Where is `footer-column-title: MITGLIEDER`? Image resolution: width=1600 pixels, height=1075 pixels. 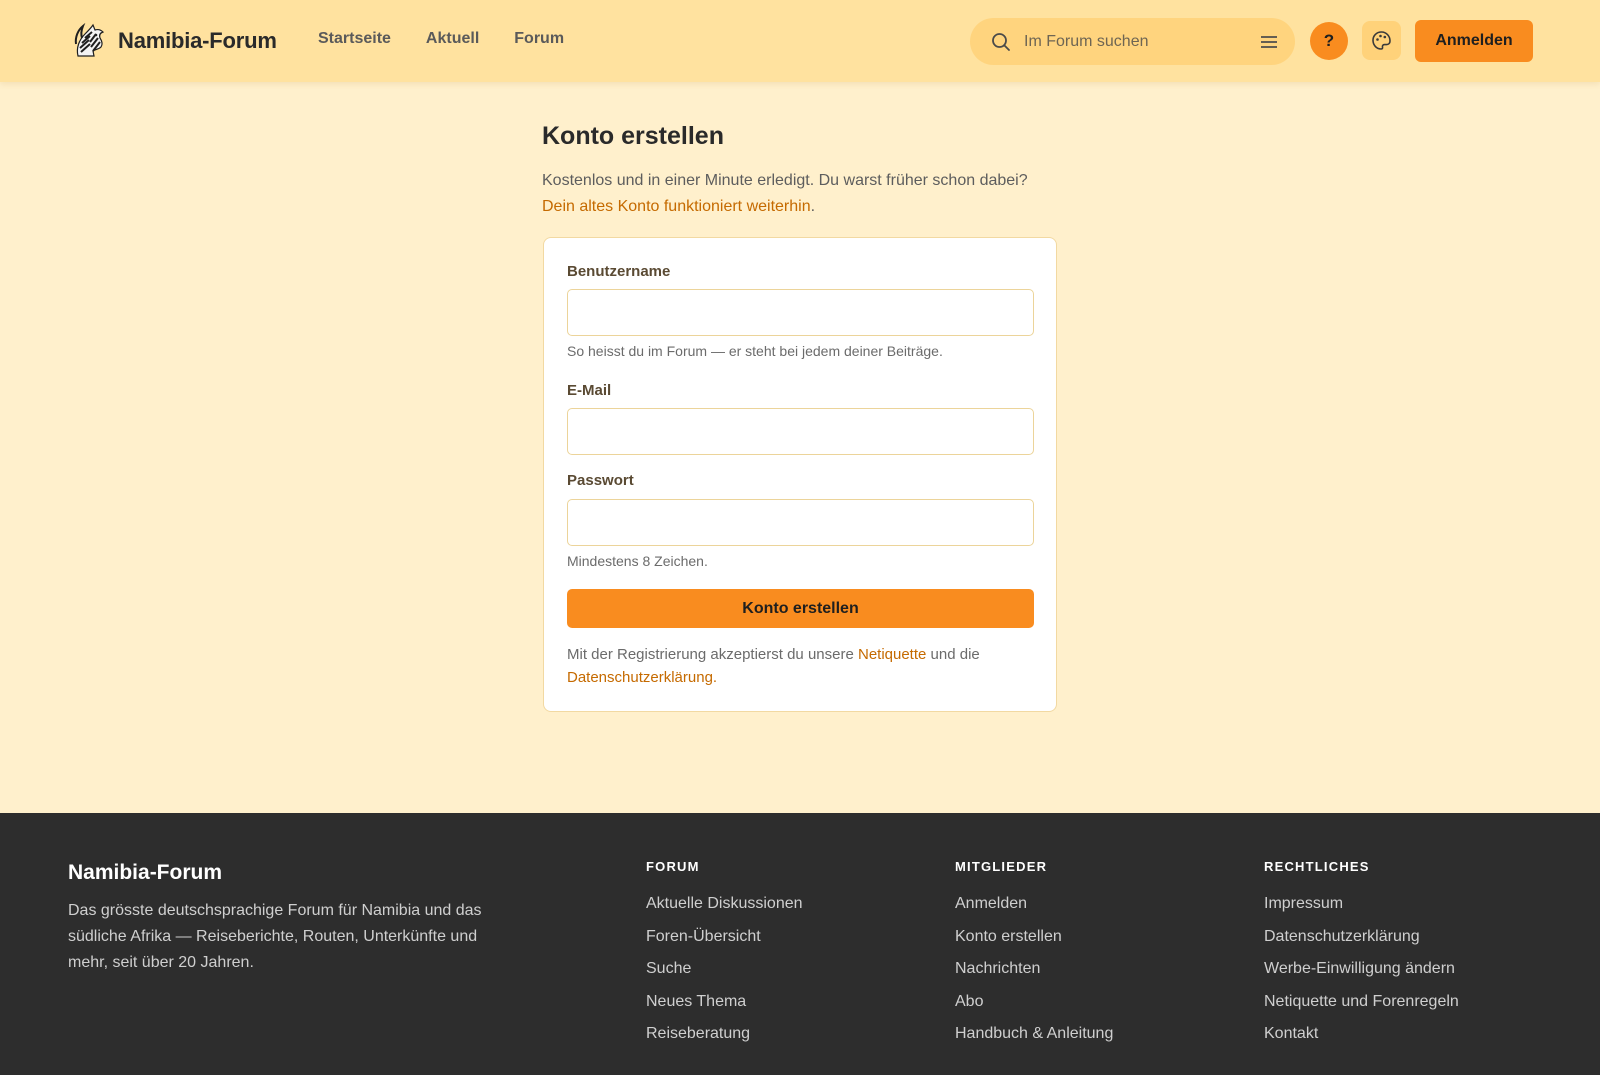 footer-column-title: MITGLIEDER is located at coordinates (1001, 866).